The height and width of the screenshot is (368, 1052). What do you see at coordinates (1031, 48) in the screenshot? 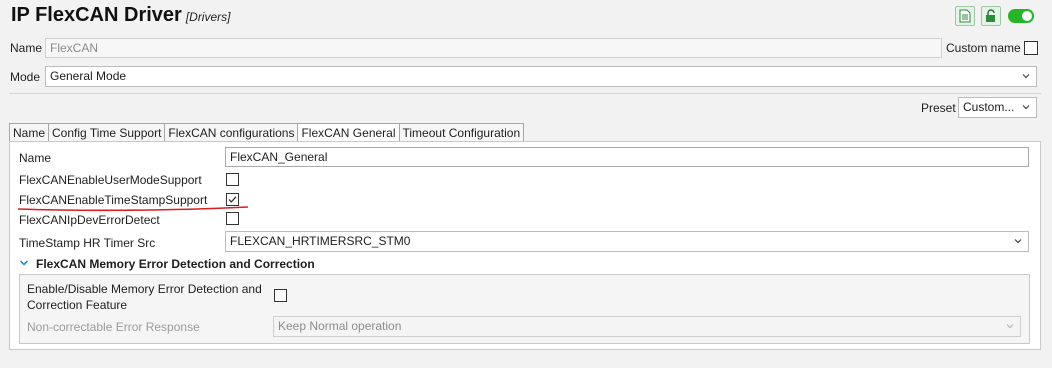
I see `custom-name-checkbox` at bounding box center [1031, 48].